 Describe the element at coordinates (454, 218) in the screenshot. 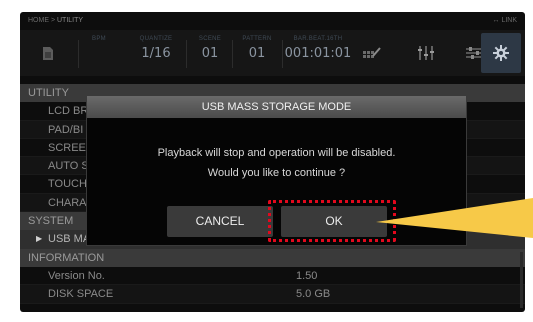

I see `callout-pointer` at that location.